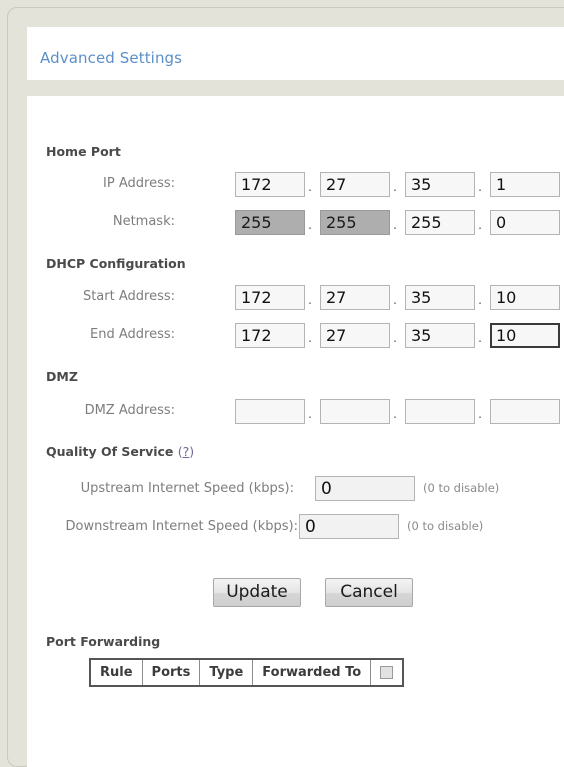 This screenshot has height=767, width=564. I want to click on form-button-row: Update Cancel, so click(295, 594).